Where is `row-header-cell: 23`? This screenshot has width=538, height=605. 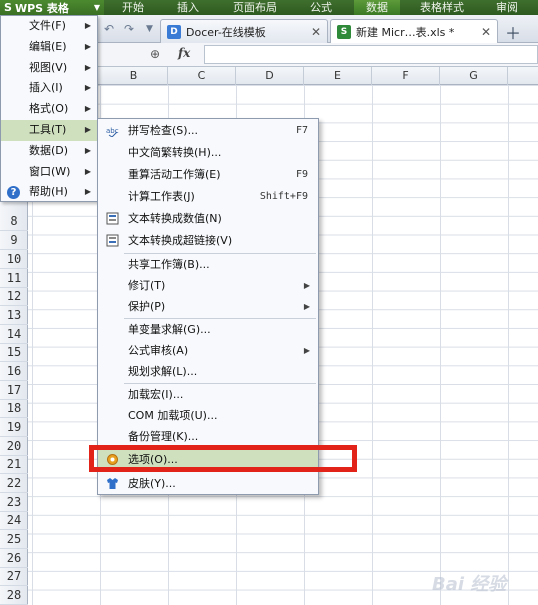
row-header-cell: 23 is located at coordinates (14, 502).